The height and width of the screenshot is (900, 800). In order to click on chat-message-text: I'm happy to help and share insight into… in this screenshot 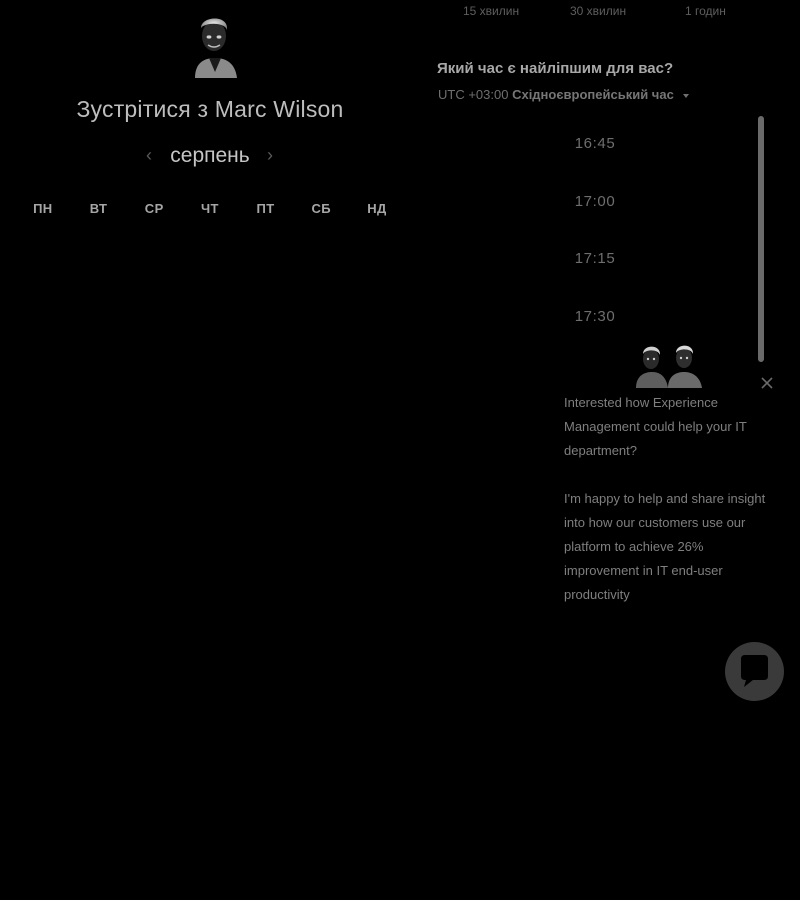, I will do `click(665, 546)`.